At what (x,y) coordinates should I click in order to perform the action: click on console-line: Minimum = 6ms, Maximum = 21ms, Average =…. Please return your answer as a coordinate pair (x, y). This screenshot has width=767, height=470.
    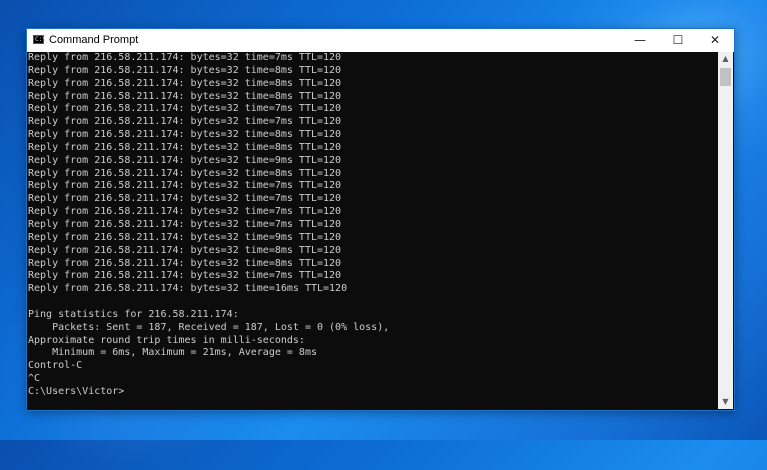
    Looking at the image, I should click on (172, 353).